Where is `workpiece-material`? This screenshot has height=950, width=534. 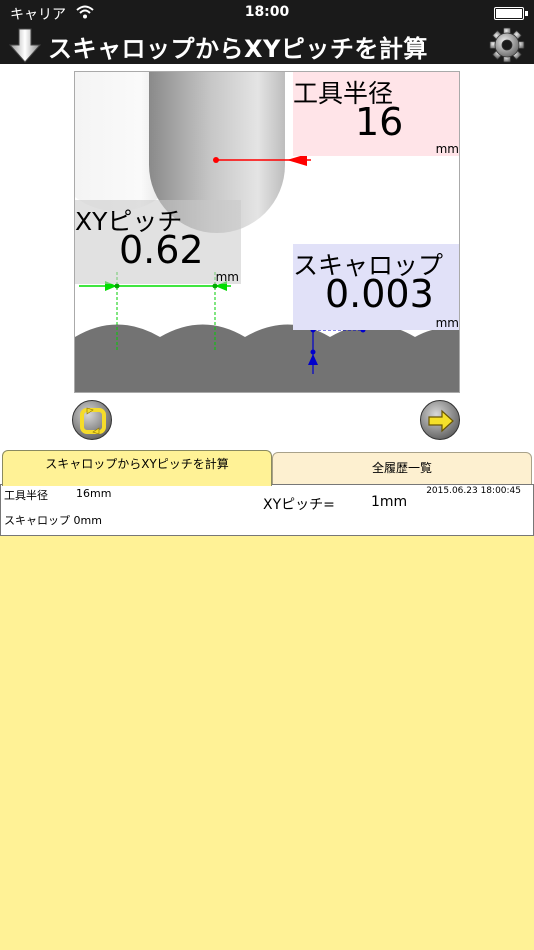
workpiece-material is located at coordinates (267, 358).